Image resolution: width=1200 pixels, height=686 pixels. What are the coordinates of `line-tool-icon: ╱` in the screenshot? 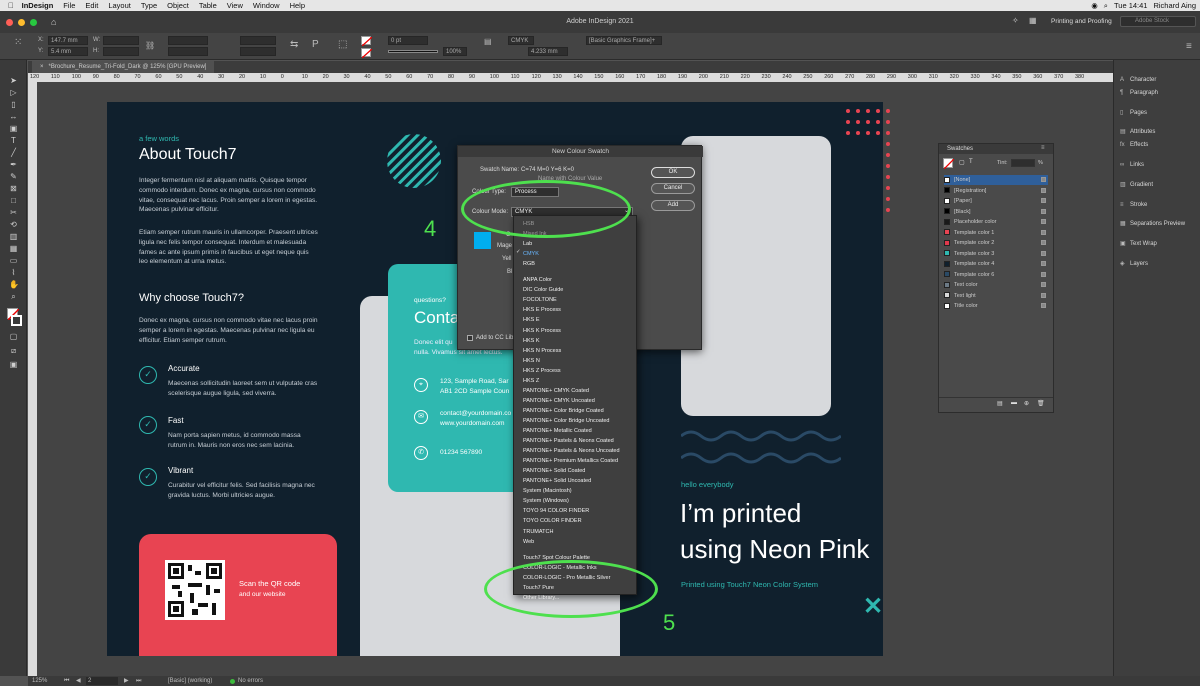 It's located at (13, 152).